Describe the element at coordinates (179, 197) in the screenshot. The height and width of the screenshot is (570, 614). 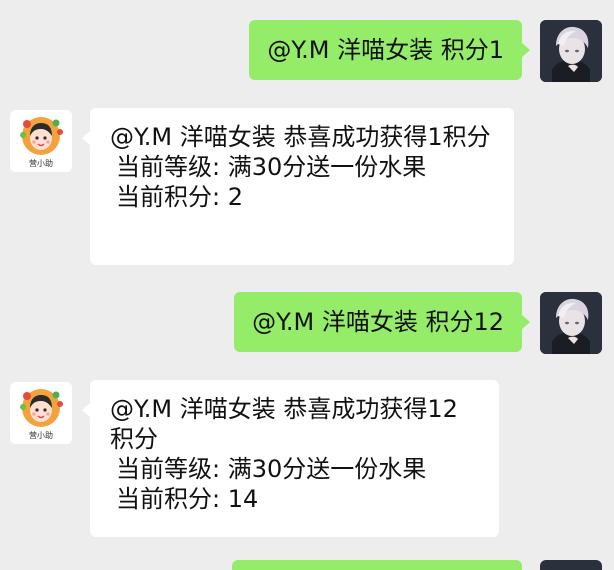
I see `points-line: 当前积分: 2` at that location.